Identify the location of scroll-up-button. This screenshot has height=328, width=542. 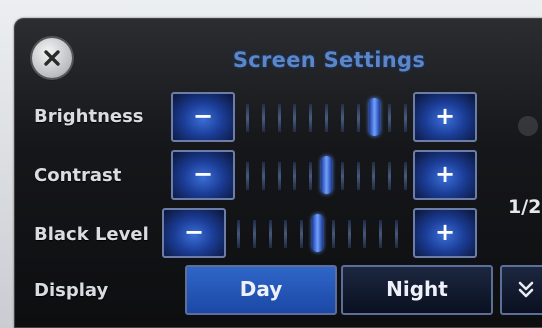
(525, 126).